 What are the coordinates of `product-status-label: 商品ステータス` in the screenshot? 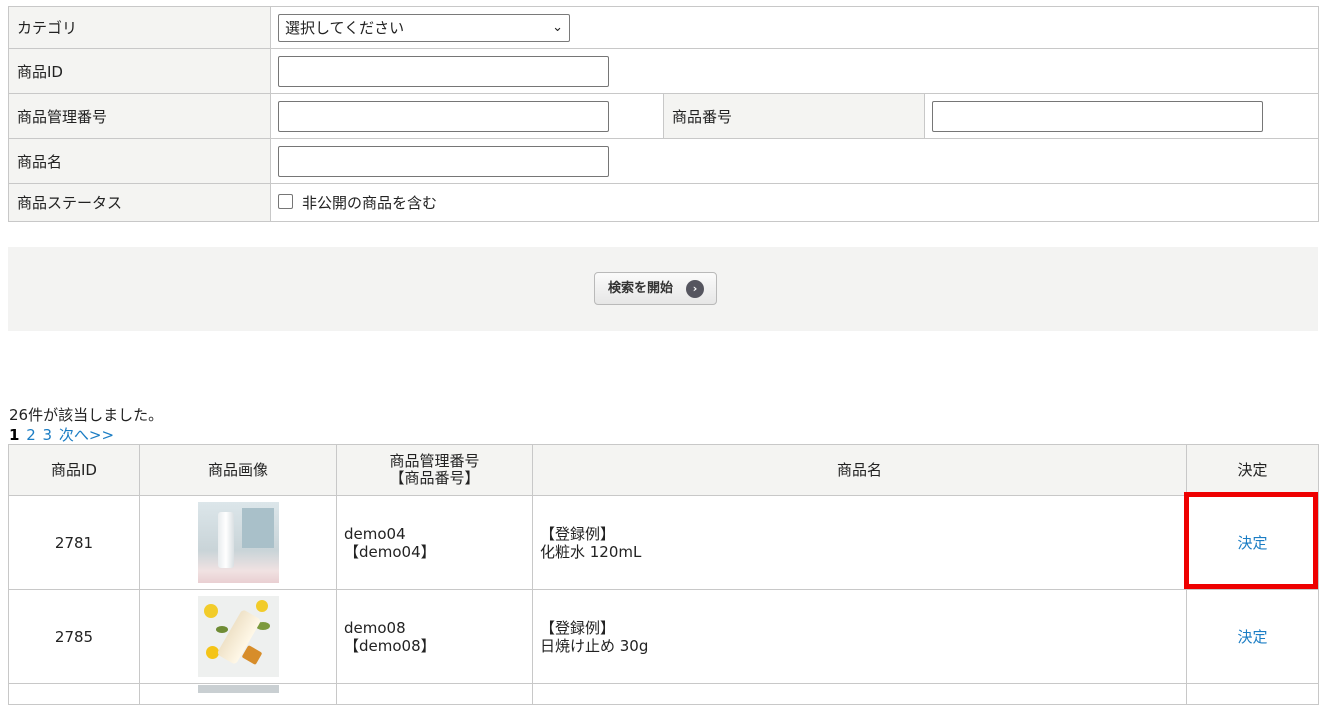 It's located at (139, 202).